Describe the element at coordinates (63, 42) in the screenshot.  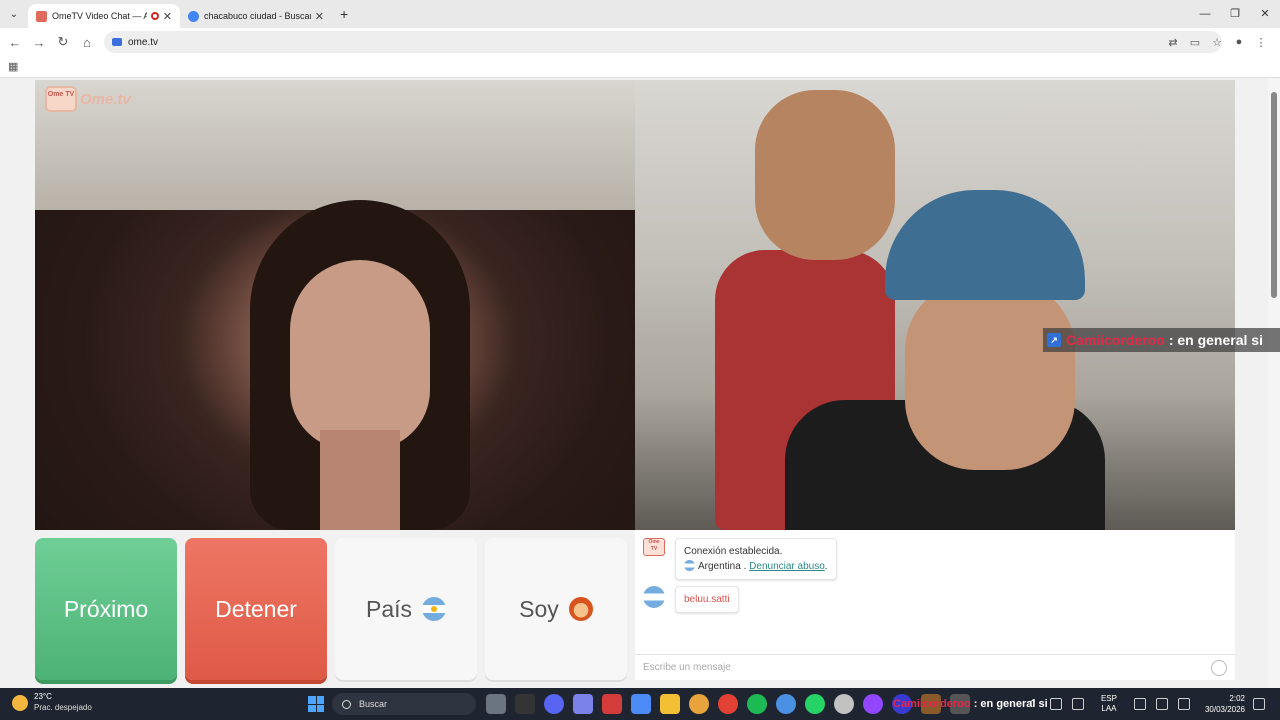
I see `reload-icon: ↻` at that location.